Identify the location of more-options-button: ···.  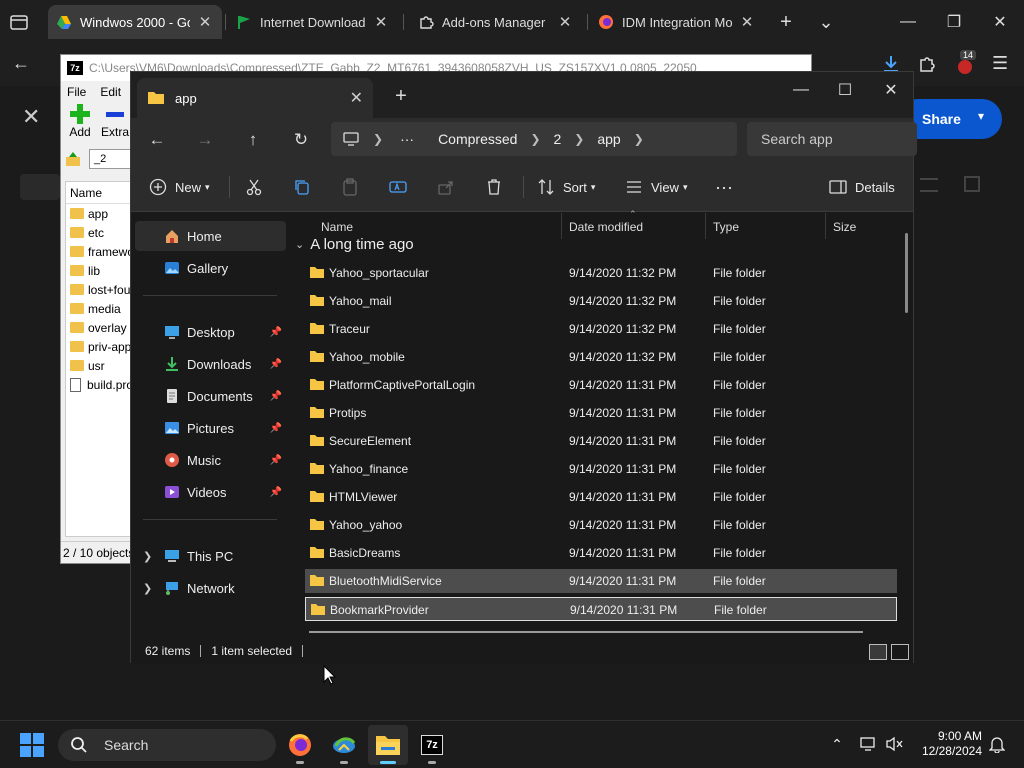
(724, 187).